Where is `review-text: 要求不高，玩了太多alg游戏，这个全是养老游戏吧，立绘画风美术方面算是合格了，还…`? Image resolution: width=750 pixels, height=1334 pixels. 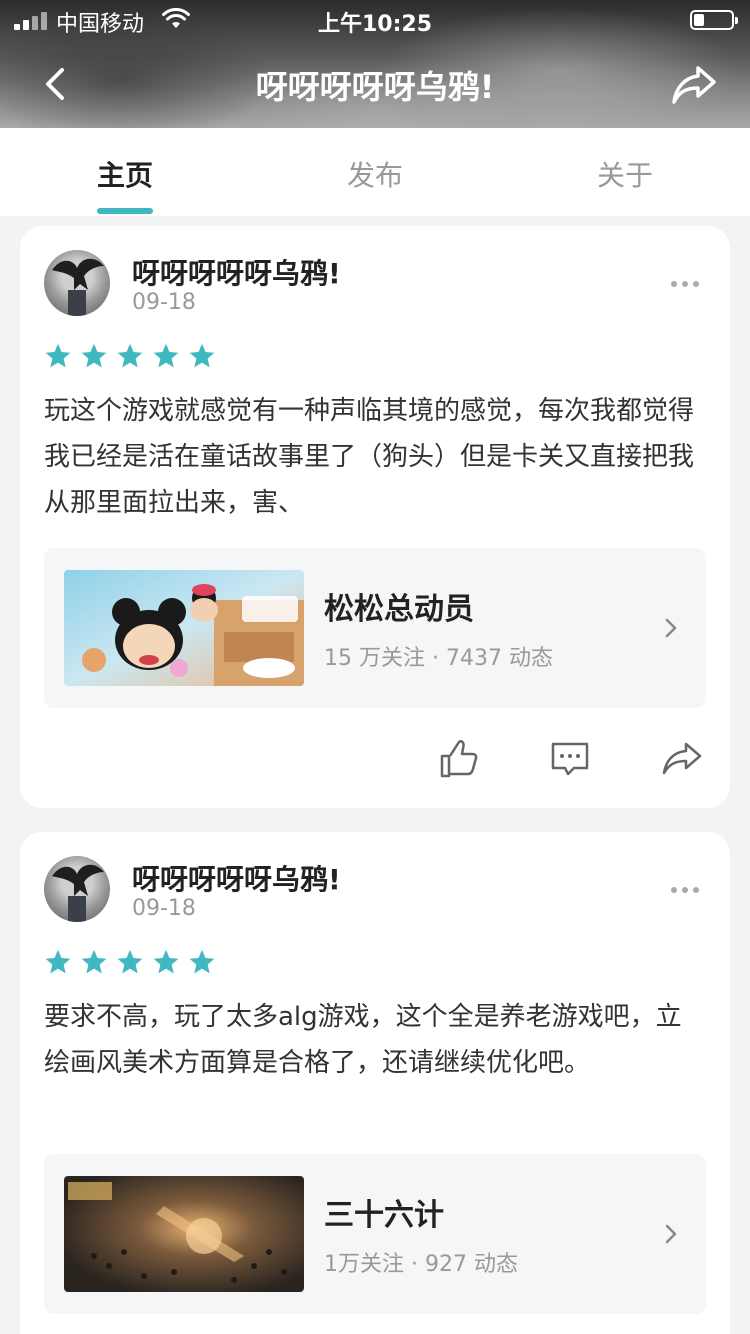
review-text: 要求不高，玩了太多alg游戏，这个全是养老游戏吧，立绘画风美术方面算是合格了，还… is located at coordinates (375, 1040).